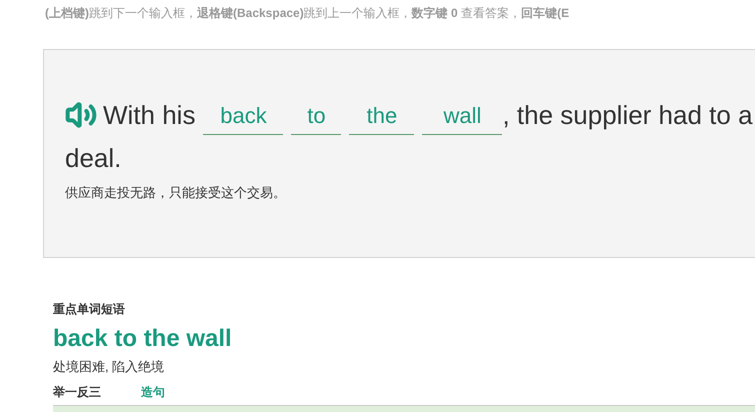 The height and width of the screenshot is (412, 755). I want to click on translation-text: 供应商走投无路，只能接受这个交易。, so click(176, 193).